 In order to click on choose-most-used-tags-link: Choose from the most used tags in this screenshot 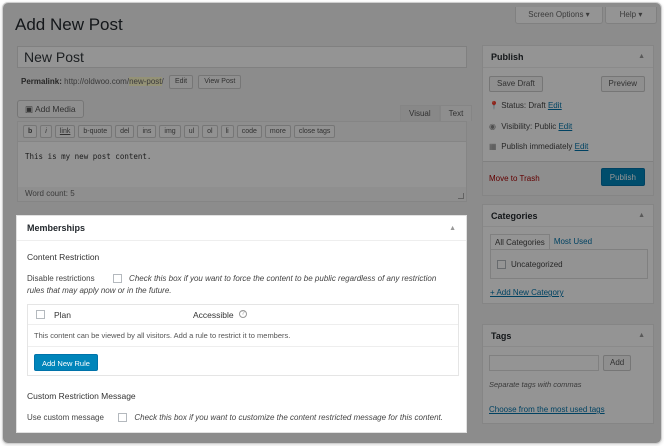, I will do `click(547, 409)`.